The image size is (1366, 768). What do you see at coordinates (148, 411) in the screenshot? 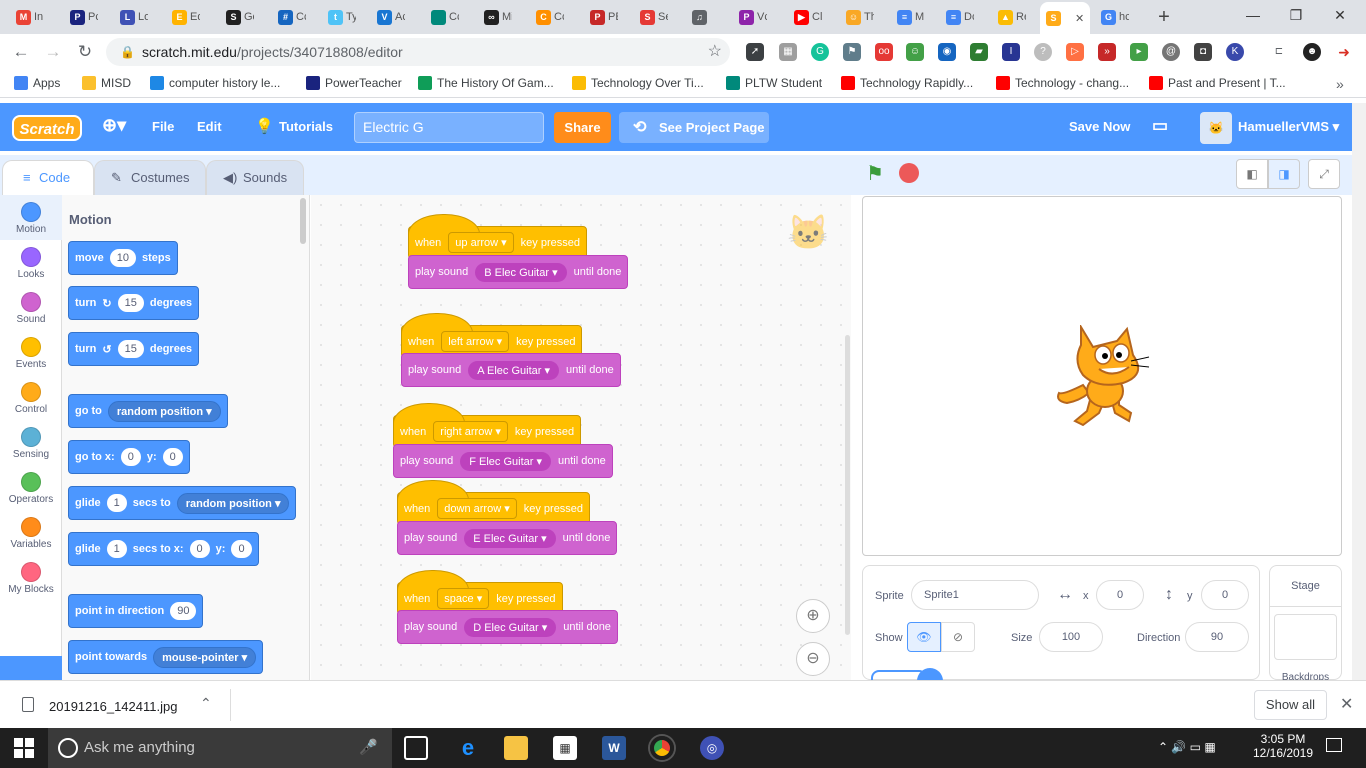
I see `go-to-block: go to random position ▾` at bounding box center [148, 411].